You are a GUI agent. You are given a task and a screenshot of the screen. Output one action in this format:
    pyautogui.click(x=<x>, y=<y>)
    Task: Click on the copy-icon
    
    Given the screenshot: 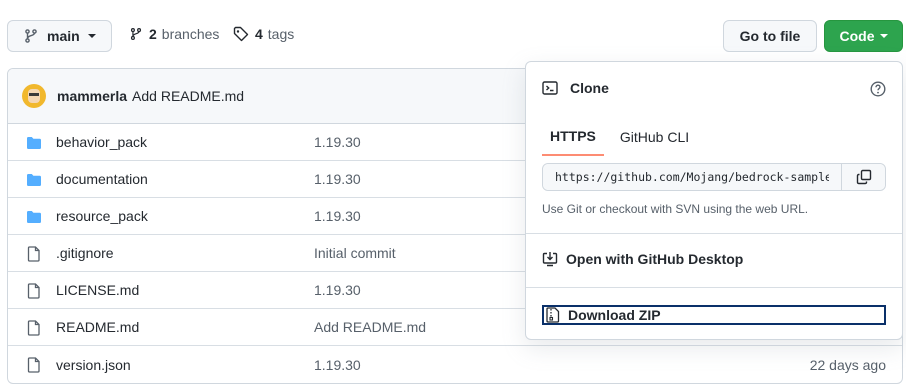 What is the action you would take?
    pyautogui.click(x=863, y=177)
    